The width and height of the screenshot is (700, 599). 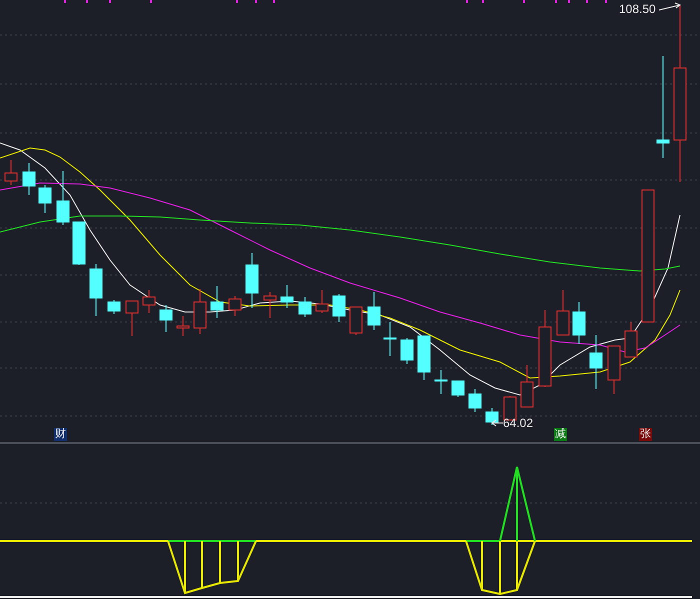 What do you see at coordinates (637, 9) in the screenshot?
I see `price-label: 108.50` at bounding box center [637, 9].